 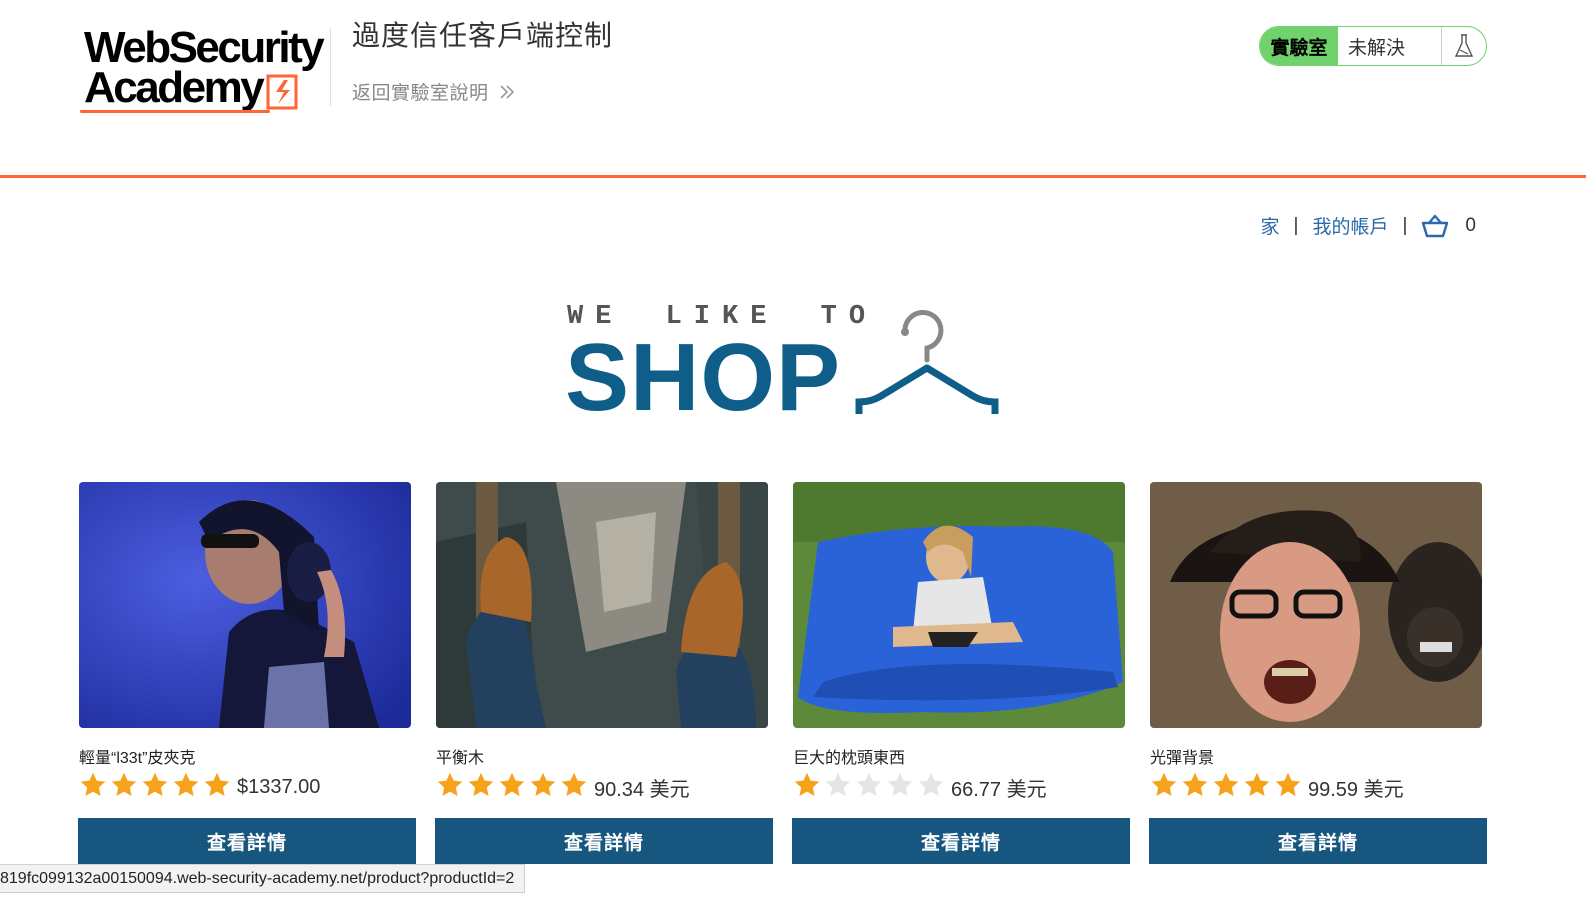 What do you see at coordinates (460, 758) in the screenshot?
I see `product-name: 平衡木` at bounding box center [460, 758].